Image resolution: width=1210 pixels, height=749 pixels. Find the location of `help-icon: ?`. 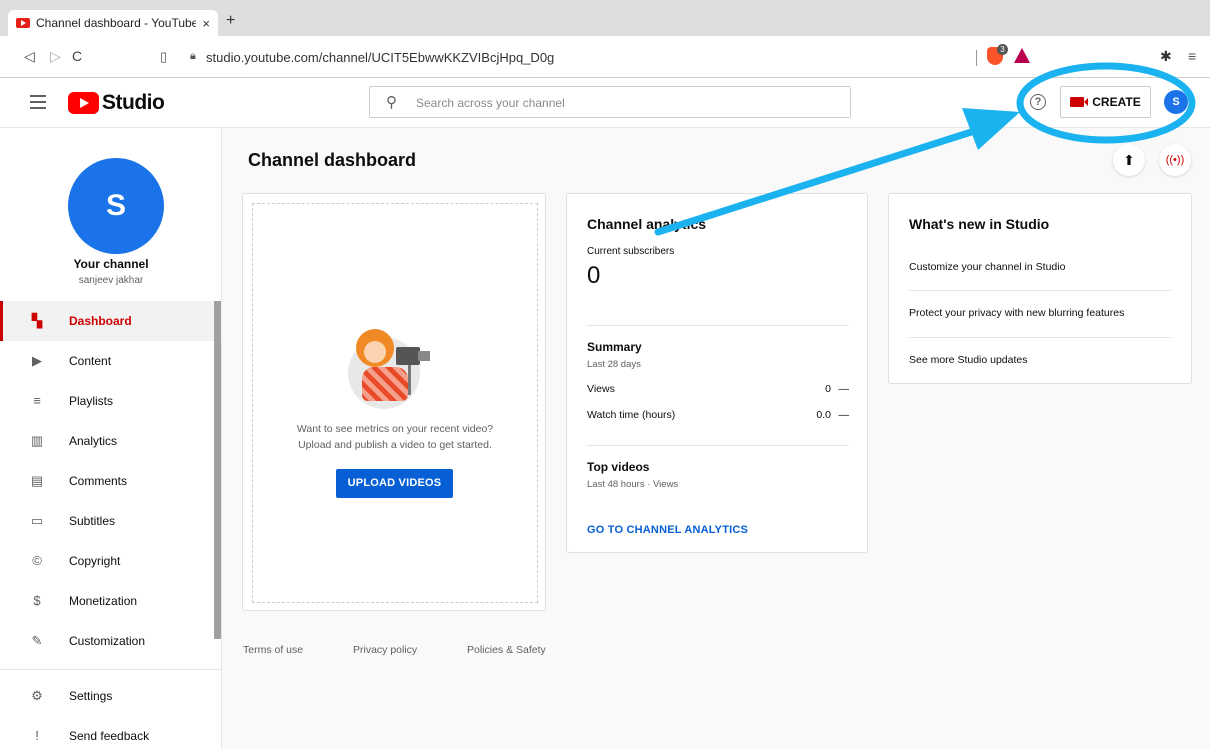

help-icon: ? is located at coordinates (1038, 102).